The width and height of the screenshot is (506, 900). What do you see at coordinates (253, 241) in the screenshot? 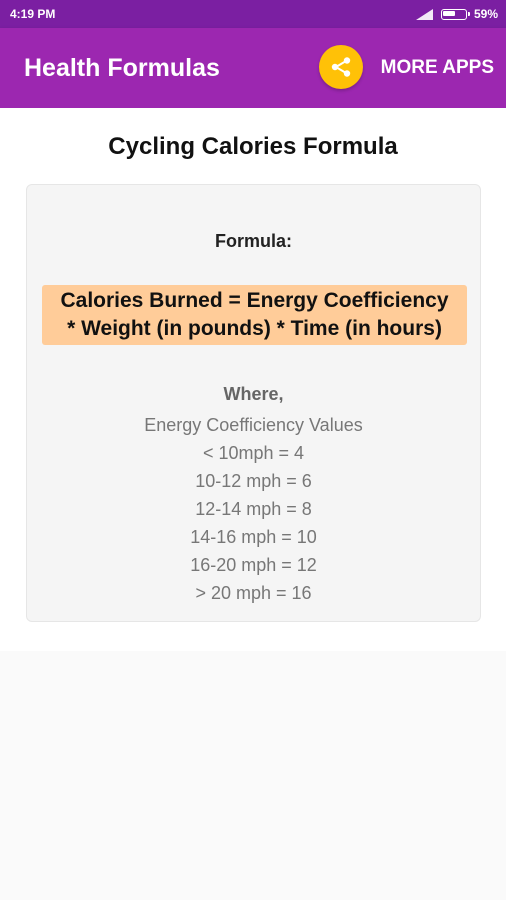
I see `formula-label: Formula:` at bounding box center [253, 241].